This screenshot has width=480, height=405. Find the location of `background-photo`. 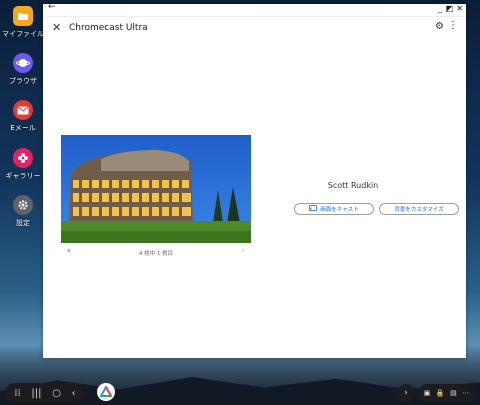

background-photo is located at coordinates (156, 189).